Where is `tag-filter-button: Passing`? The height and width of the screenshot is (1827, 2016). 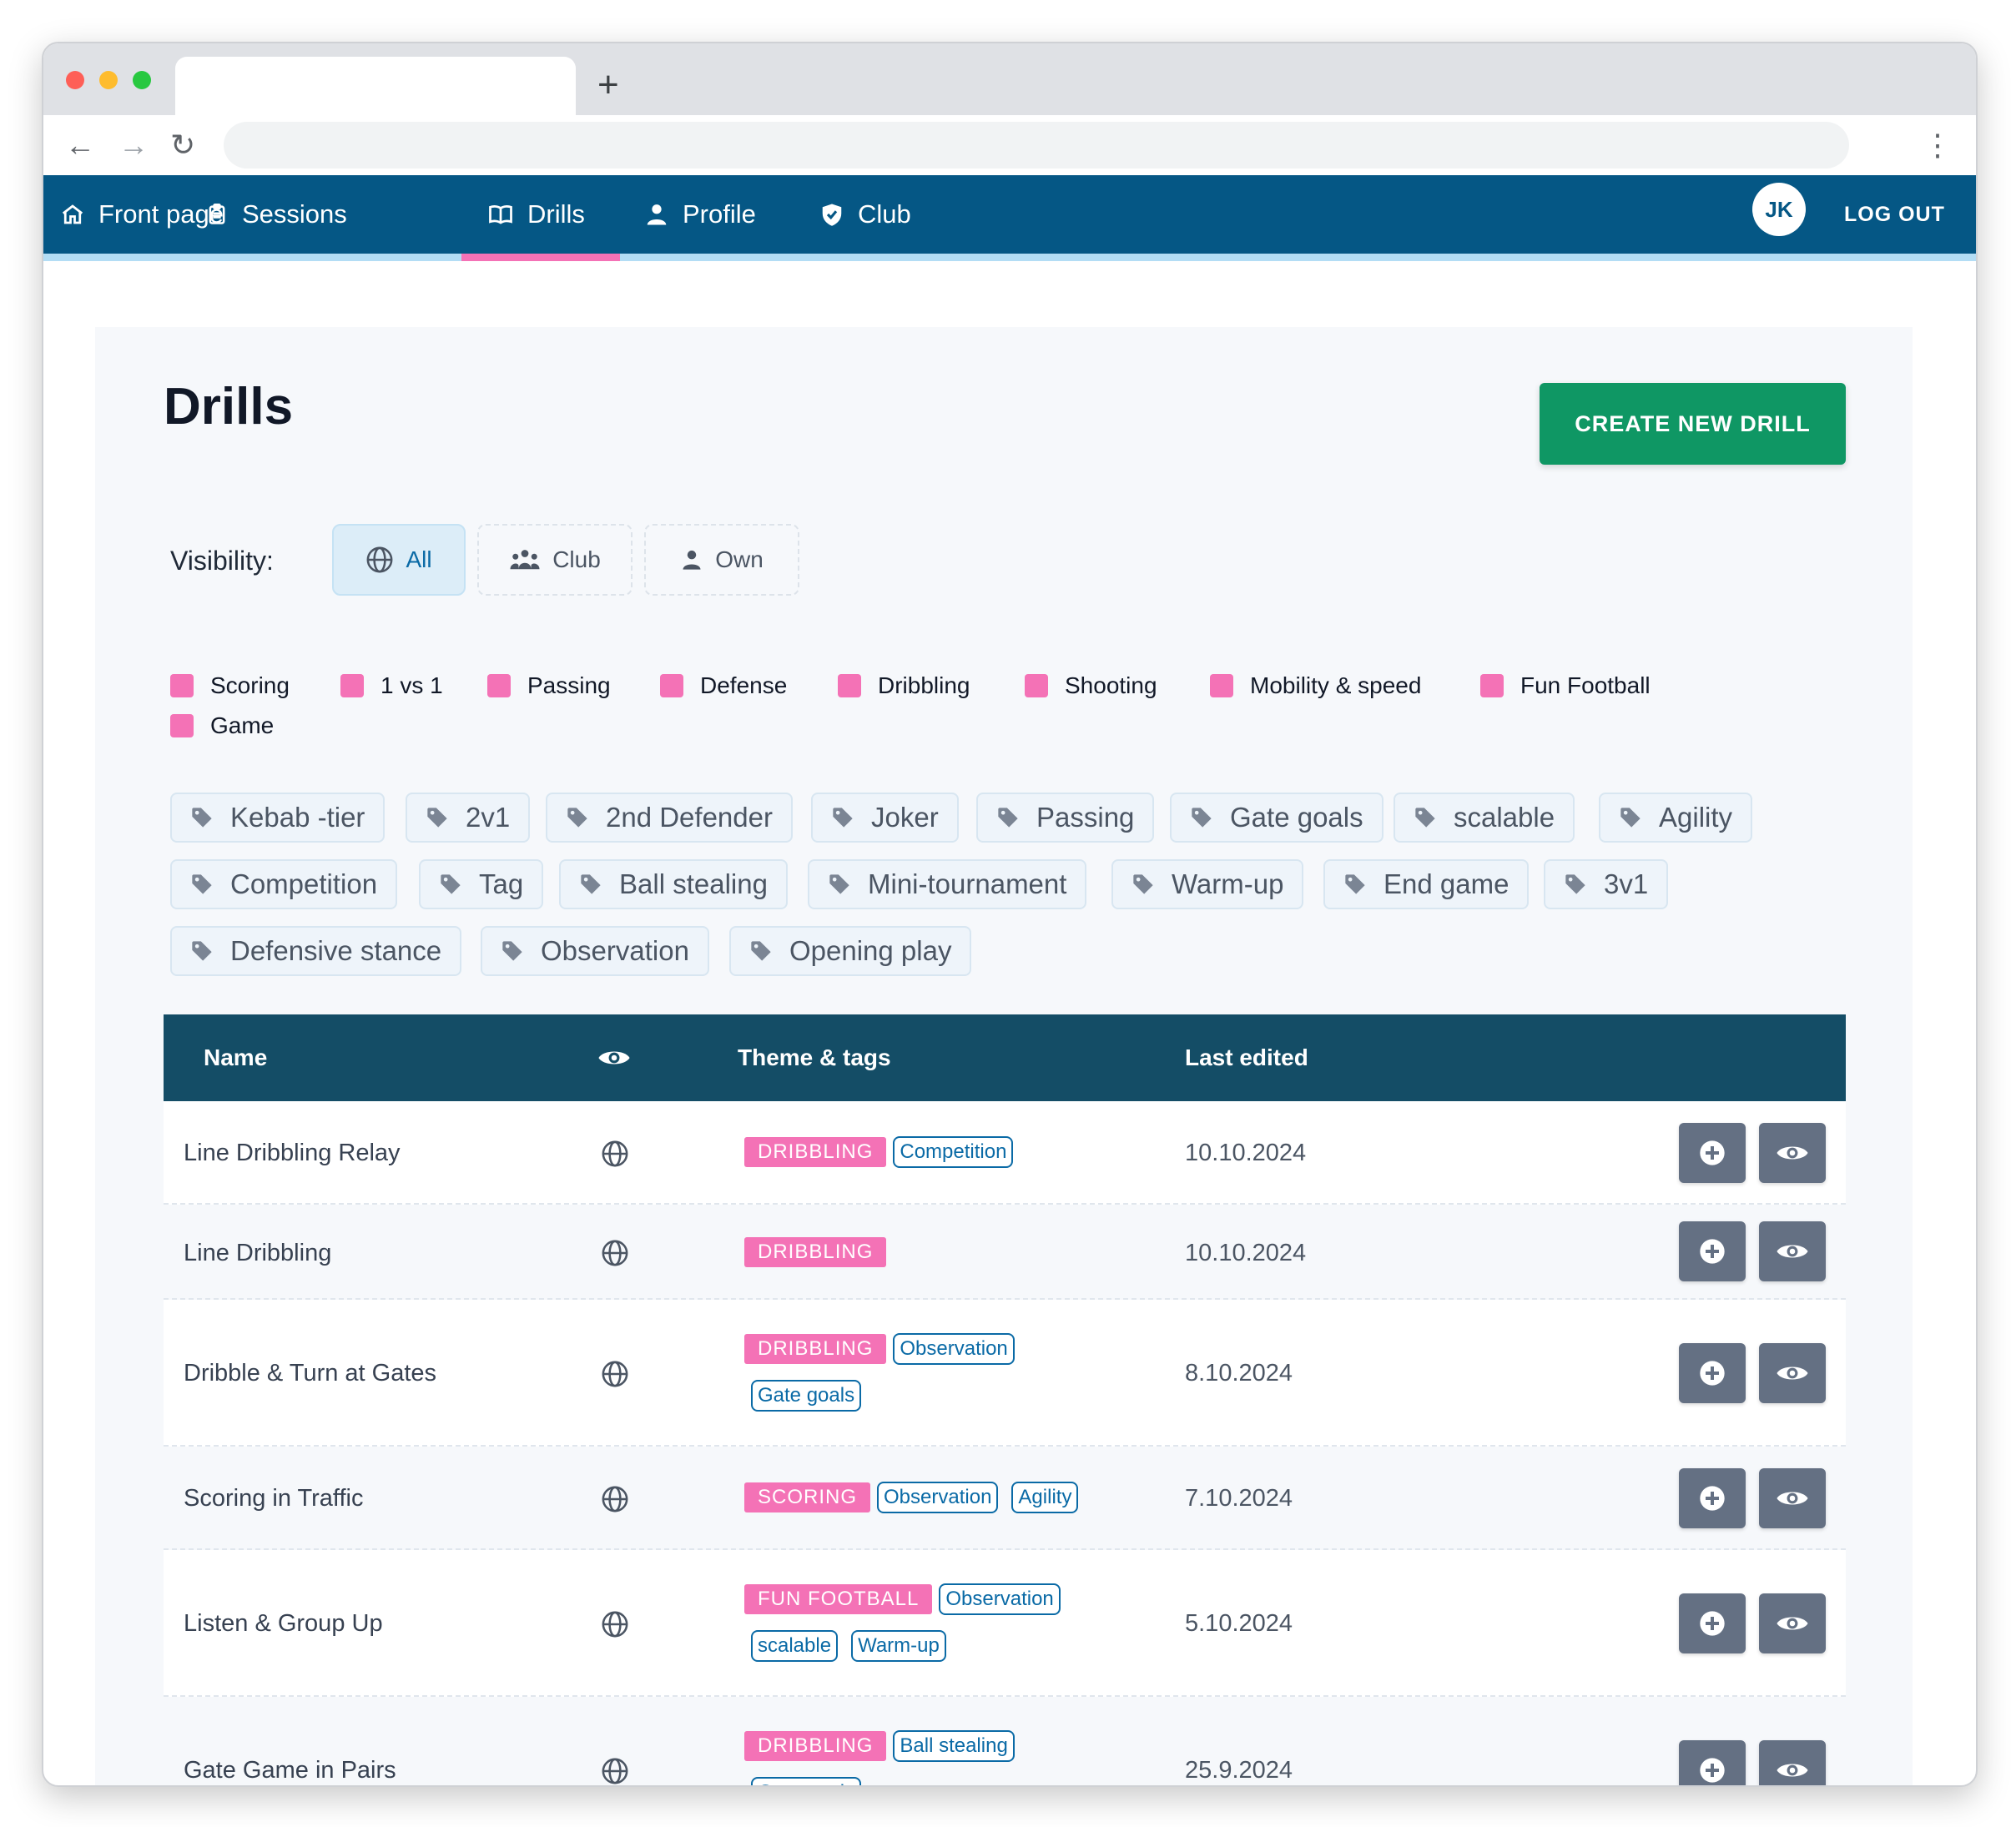 tag-filter-button: Passing is located at coordinates (1065, 818).